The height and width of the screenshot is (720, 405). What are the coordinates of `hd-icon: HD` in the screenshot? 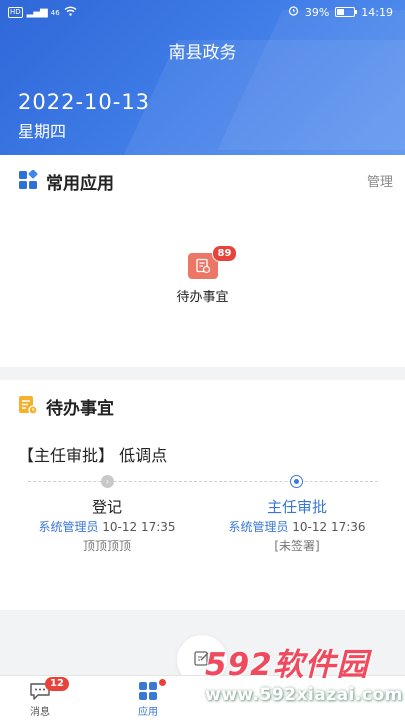 It's located at (15, 12).